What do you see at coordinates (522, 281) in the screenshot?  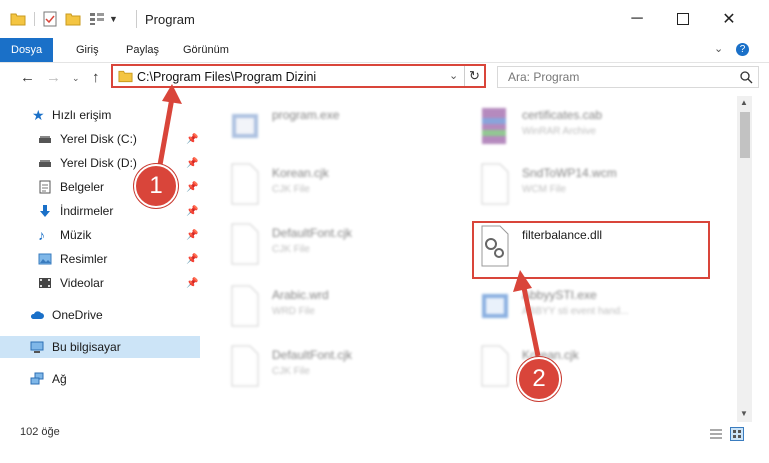 I see `arrow-2-head-icon` at bounding box center [522, 281].